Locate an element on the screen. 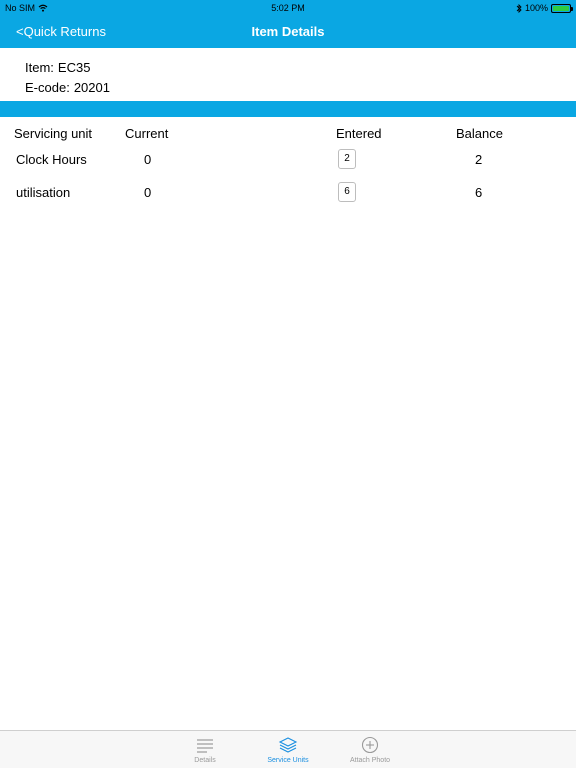  item-label: Item: is located at coordinates (39, 67).